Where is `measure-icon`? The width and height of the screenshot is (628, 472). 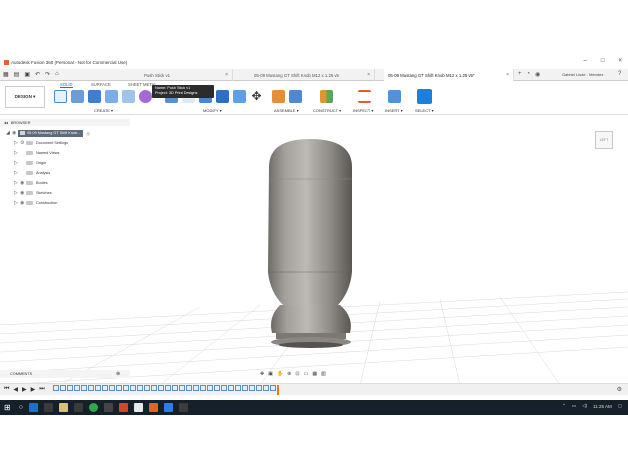
measure-icon is located at coordinates (364, 96).